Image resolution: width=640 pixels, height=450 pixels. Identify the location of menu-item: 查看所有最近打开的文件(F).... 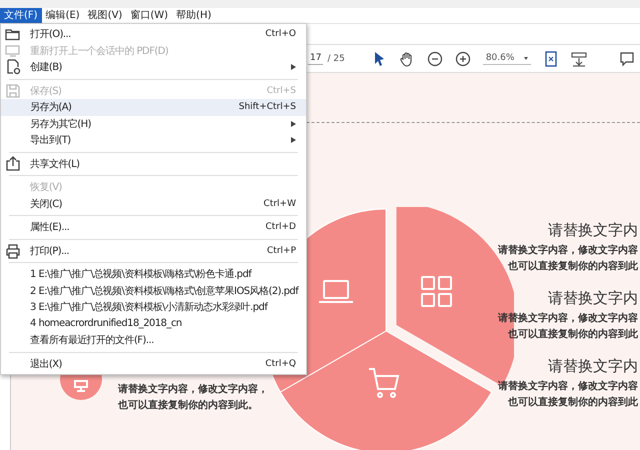
(153, 340).